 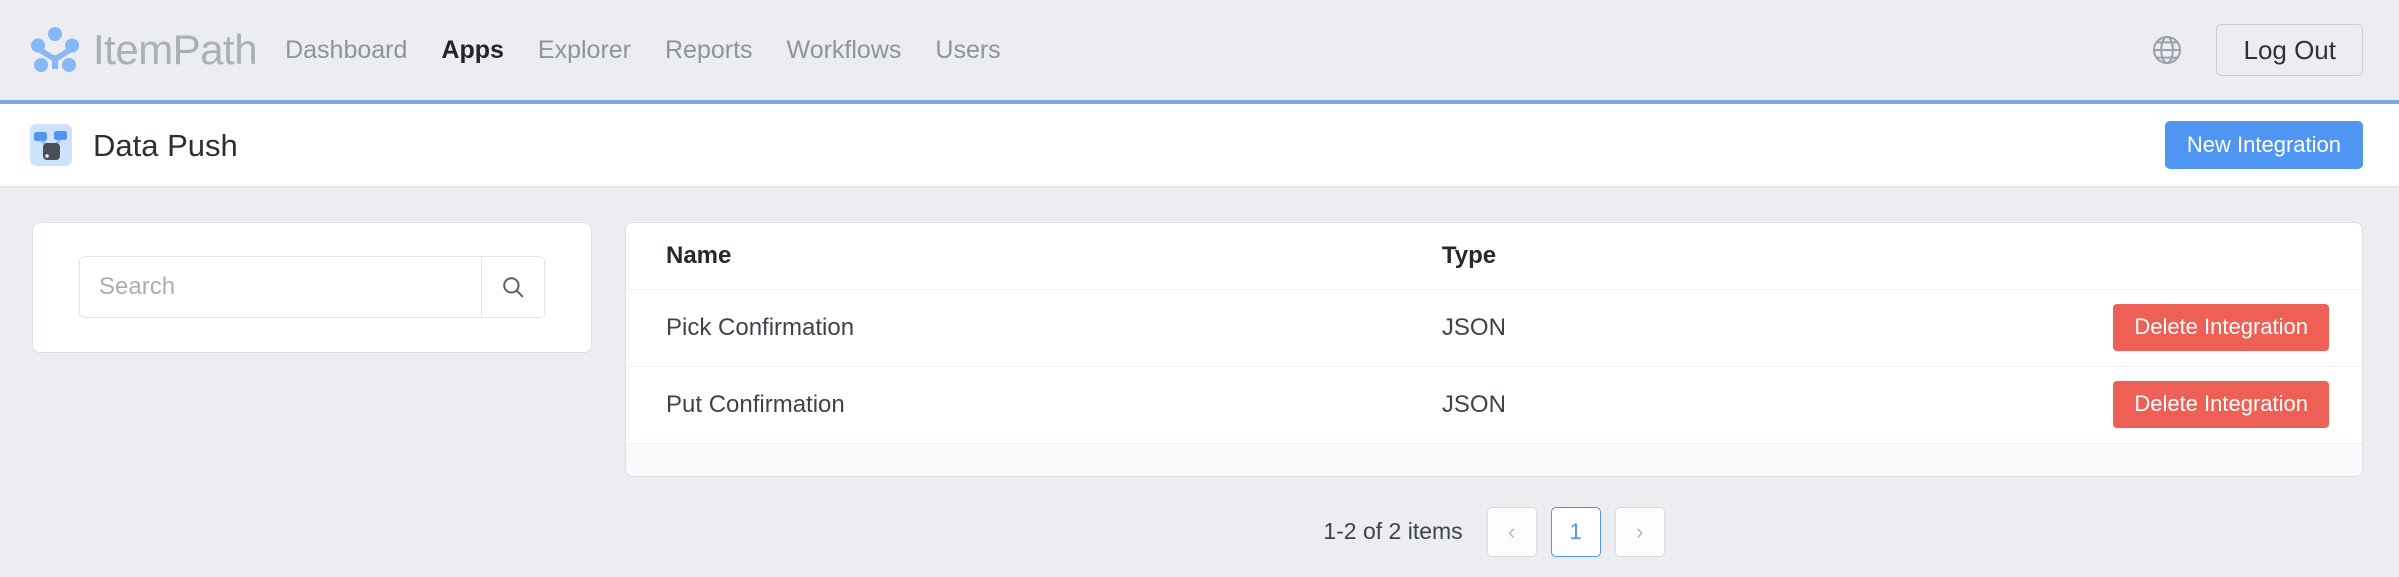 I want to click on table-header: Name Type, so click(x=1494, y=256).